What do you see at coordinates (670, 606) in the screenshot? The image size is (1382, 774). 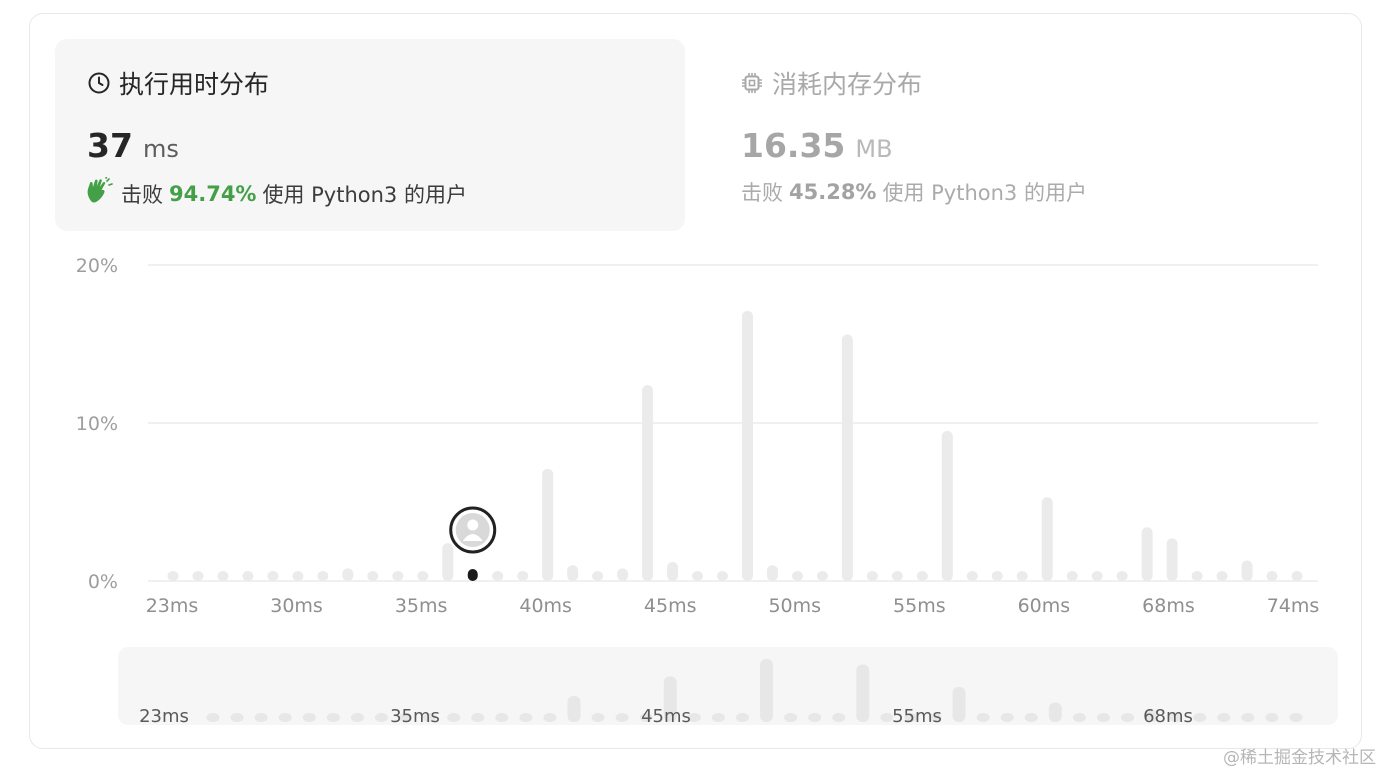 I see `x-tick-label: 45ms` at bounding box center [670, 606].